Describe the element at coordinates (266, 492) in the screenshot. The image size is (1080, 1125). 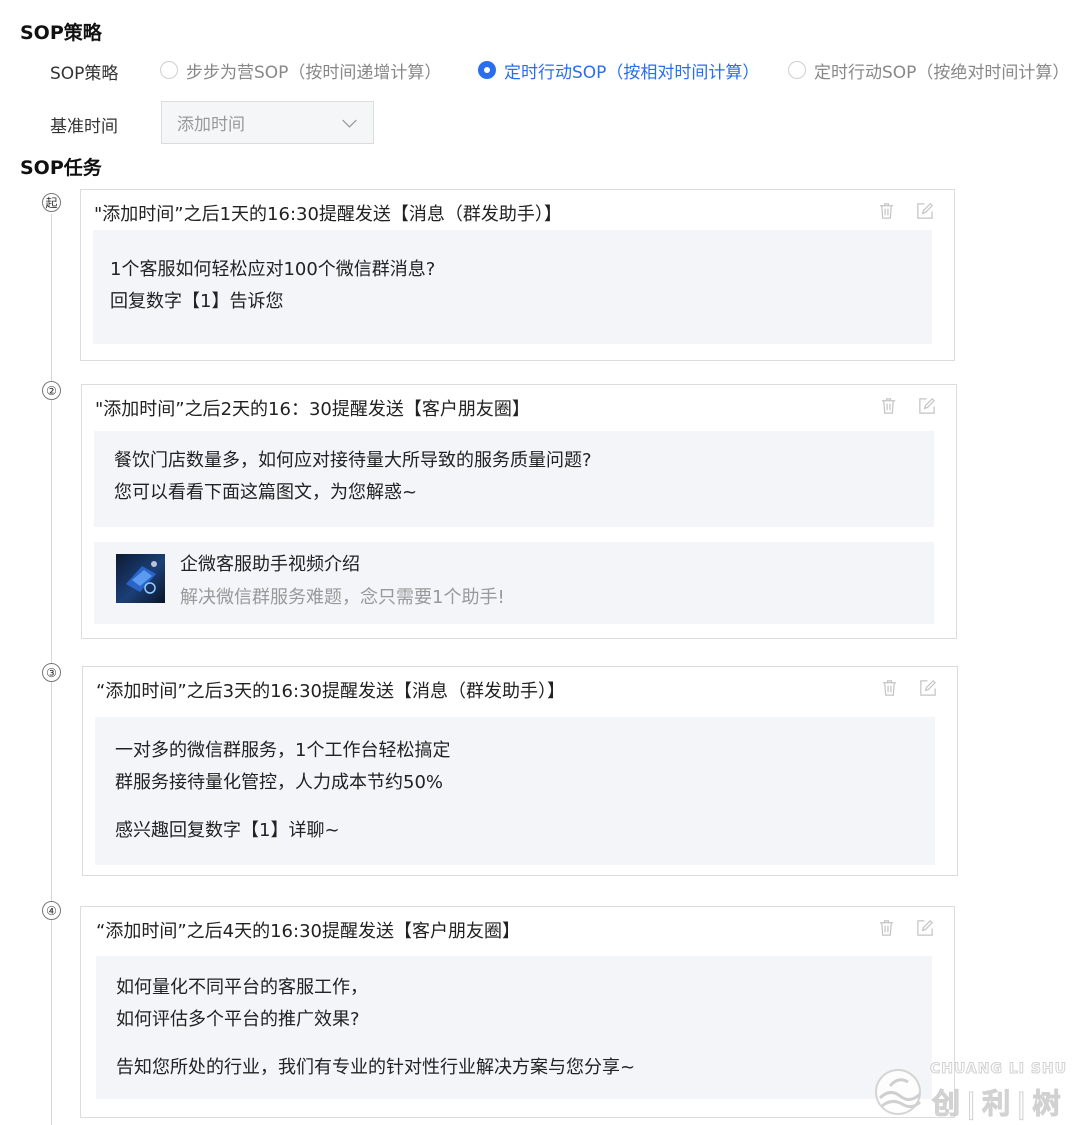
I see `message-line: 您可以看看下面这篇图文，为您解惑~` at that location.